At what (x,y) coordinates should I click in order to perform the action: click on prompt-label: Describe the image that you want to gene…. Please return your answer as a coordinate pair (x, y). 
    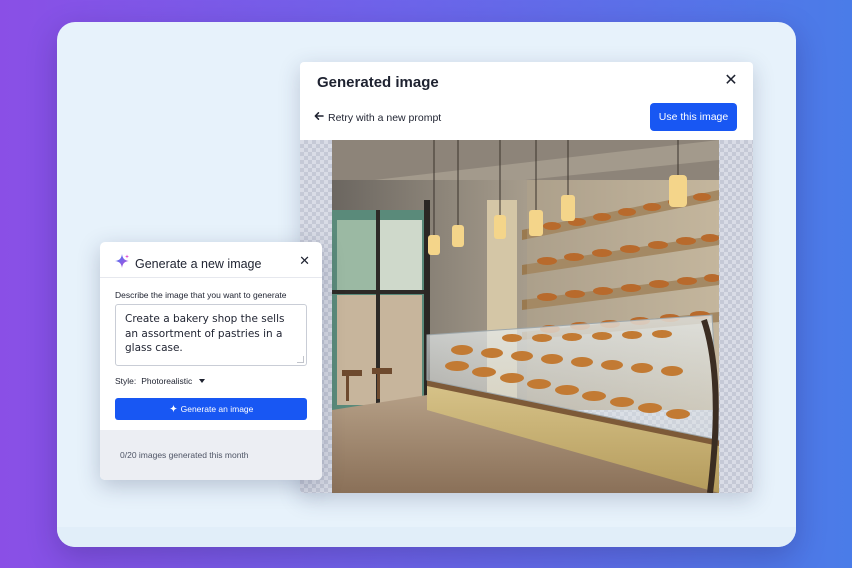
    Looking at the image, I should click on (201, 295).